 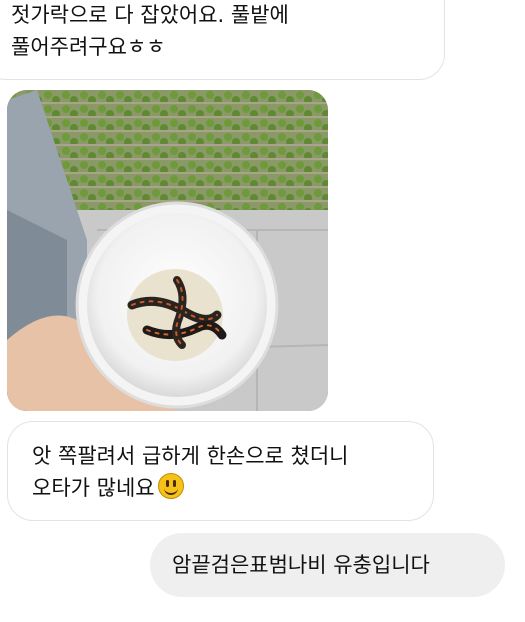 What do you see at coordinates (150, 15) in the screenshot?
I see `message-text-line: 젓가락으로 다 잡았어요. 풀밭에` at bounding box center [150, 15].